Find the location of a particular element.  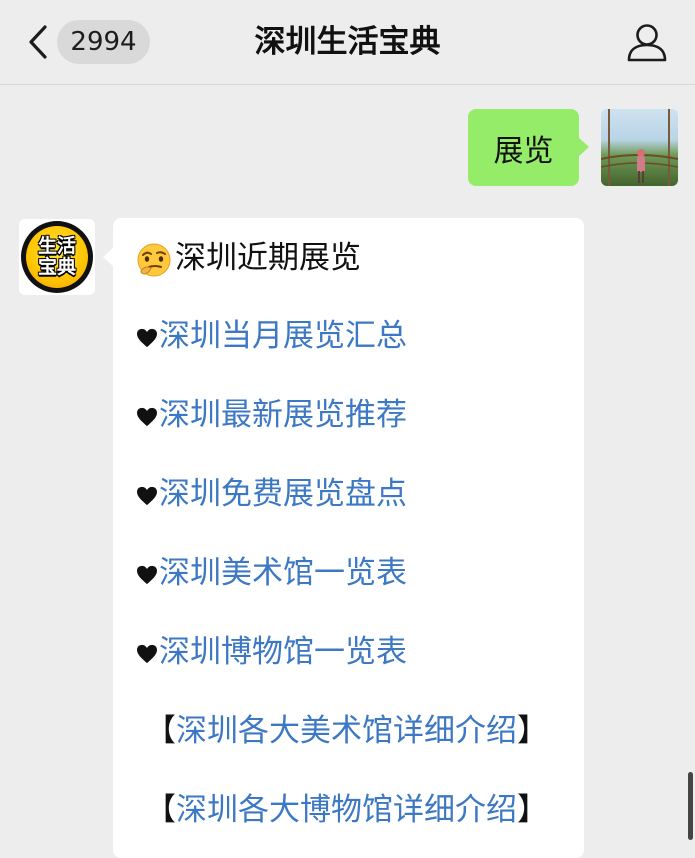

list-item: 【深圳各大美术馆详细介绍】 is located at coordinates (346, 731).